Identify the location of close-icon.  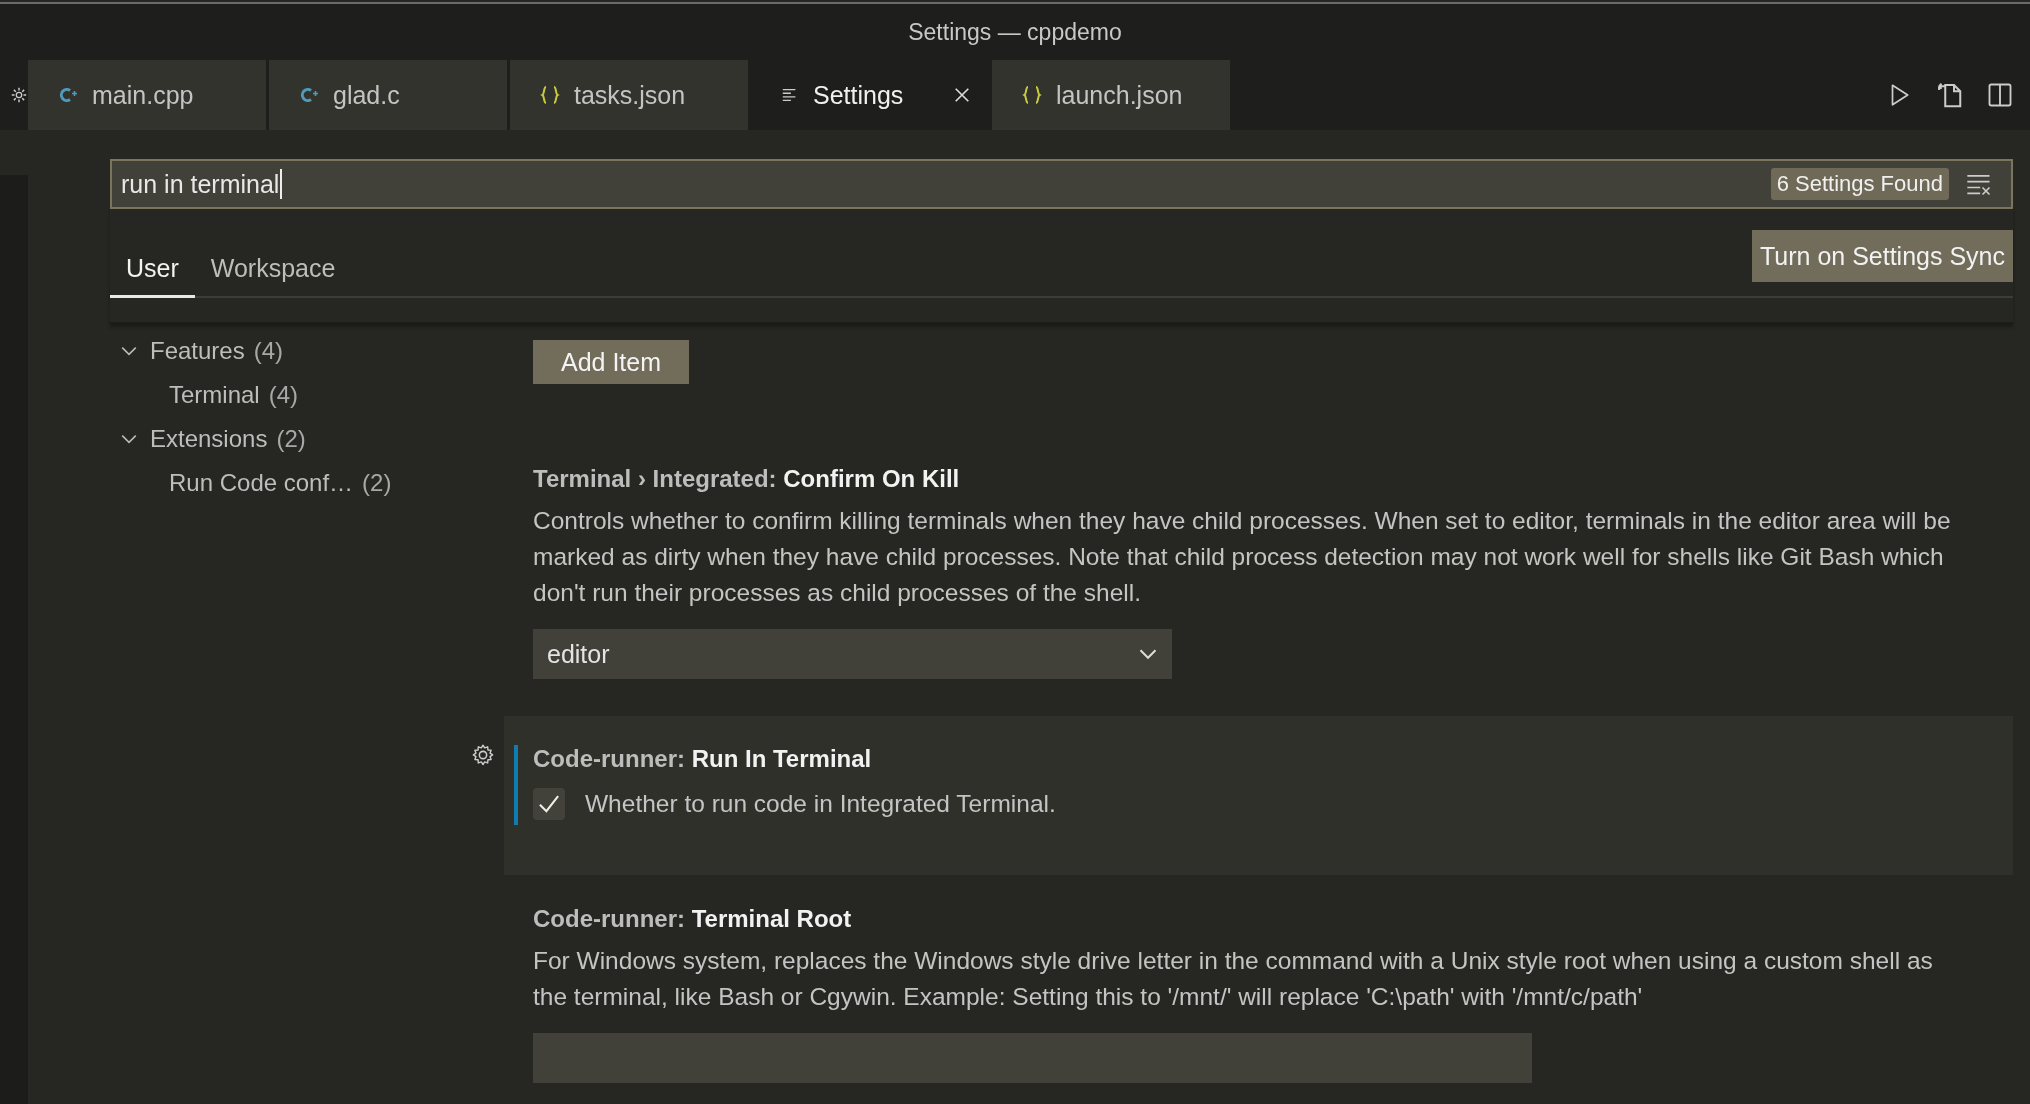
(962, 95).